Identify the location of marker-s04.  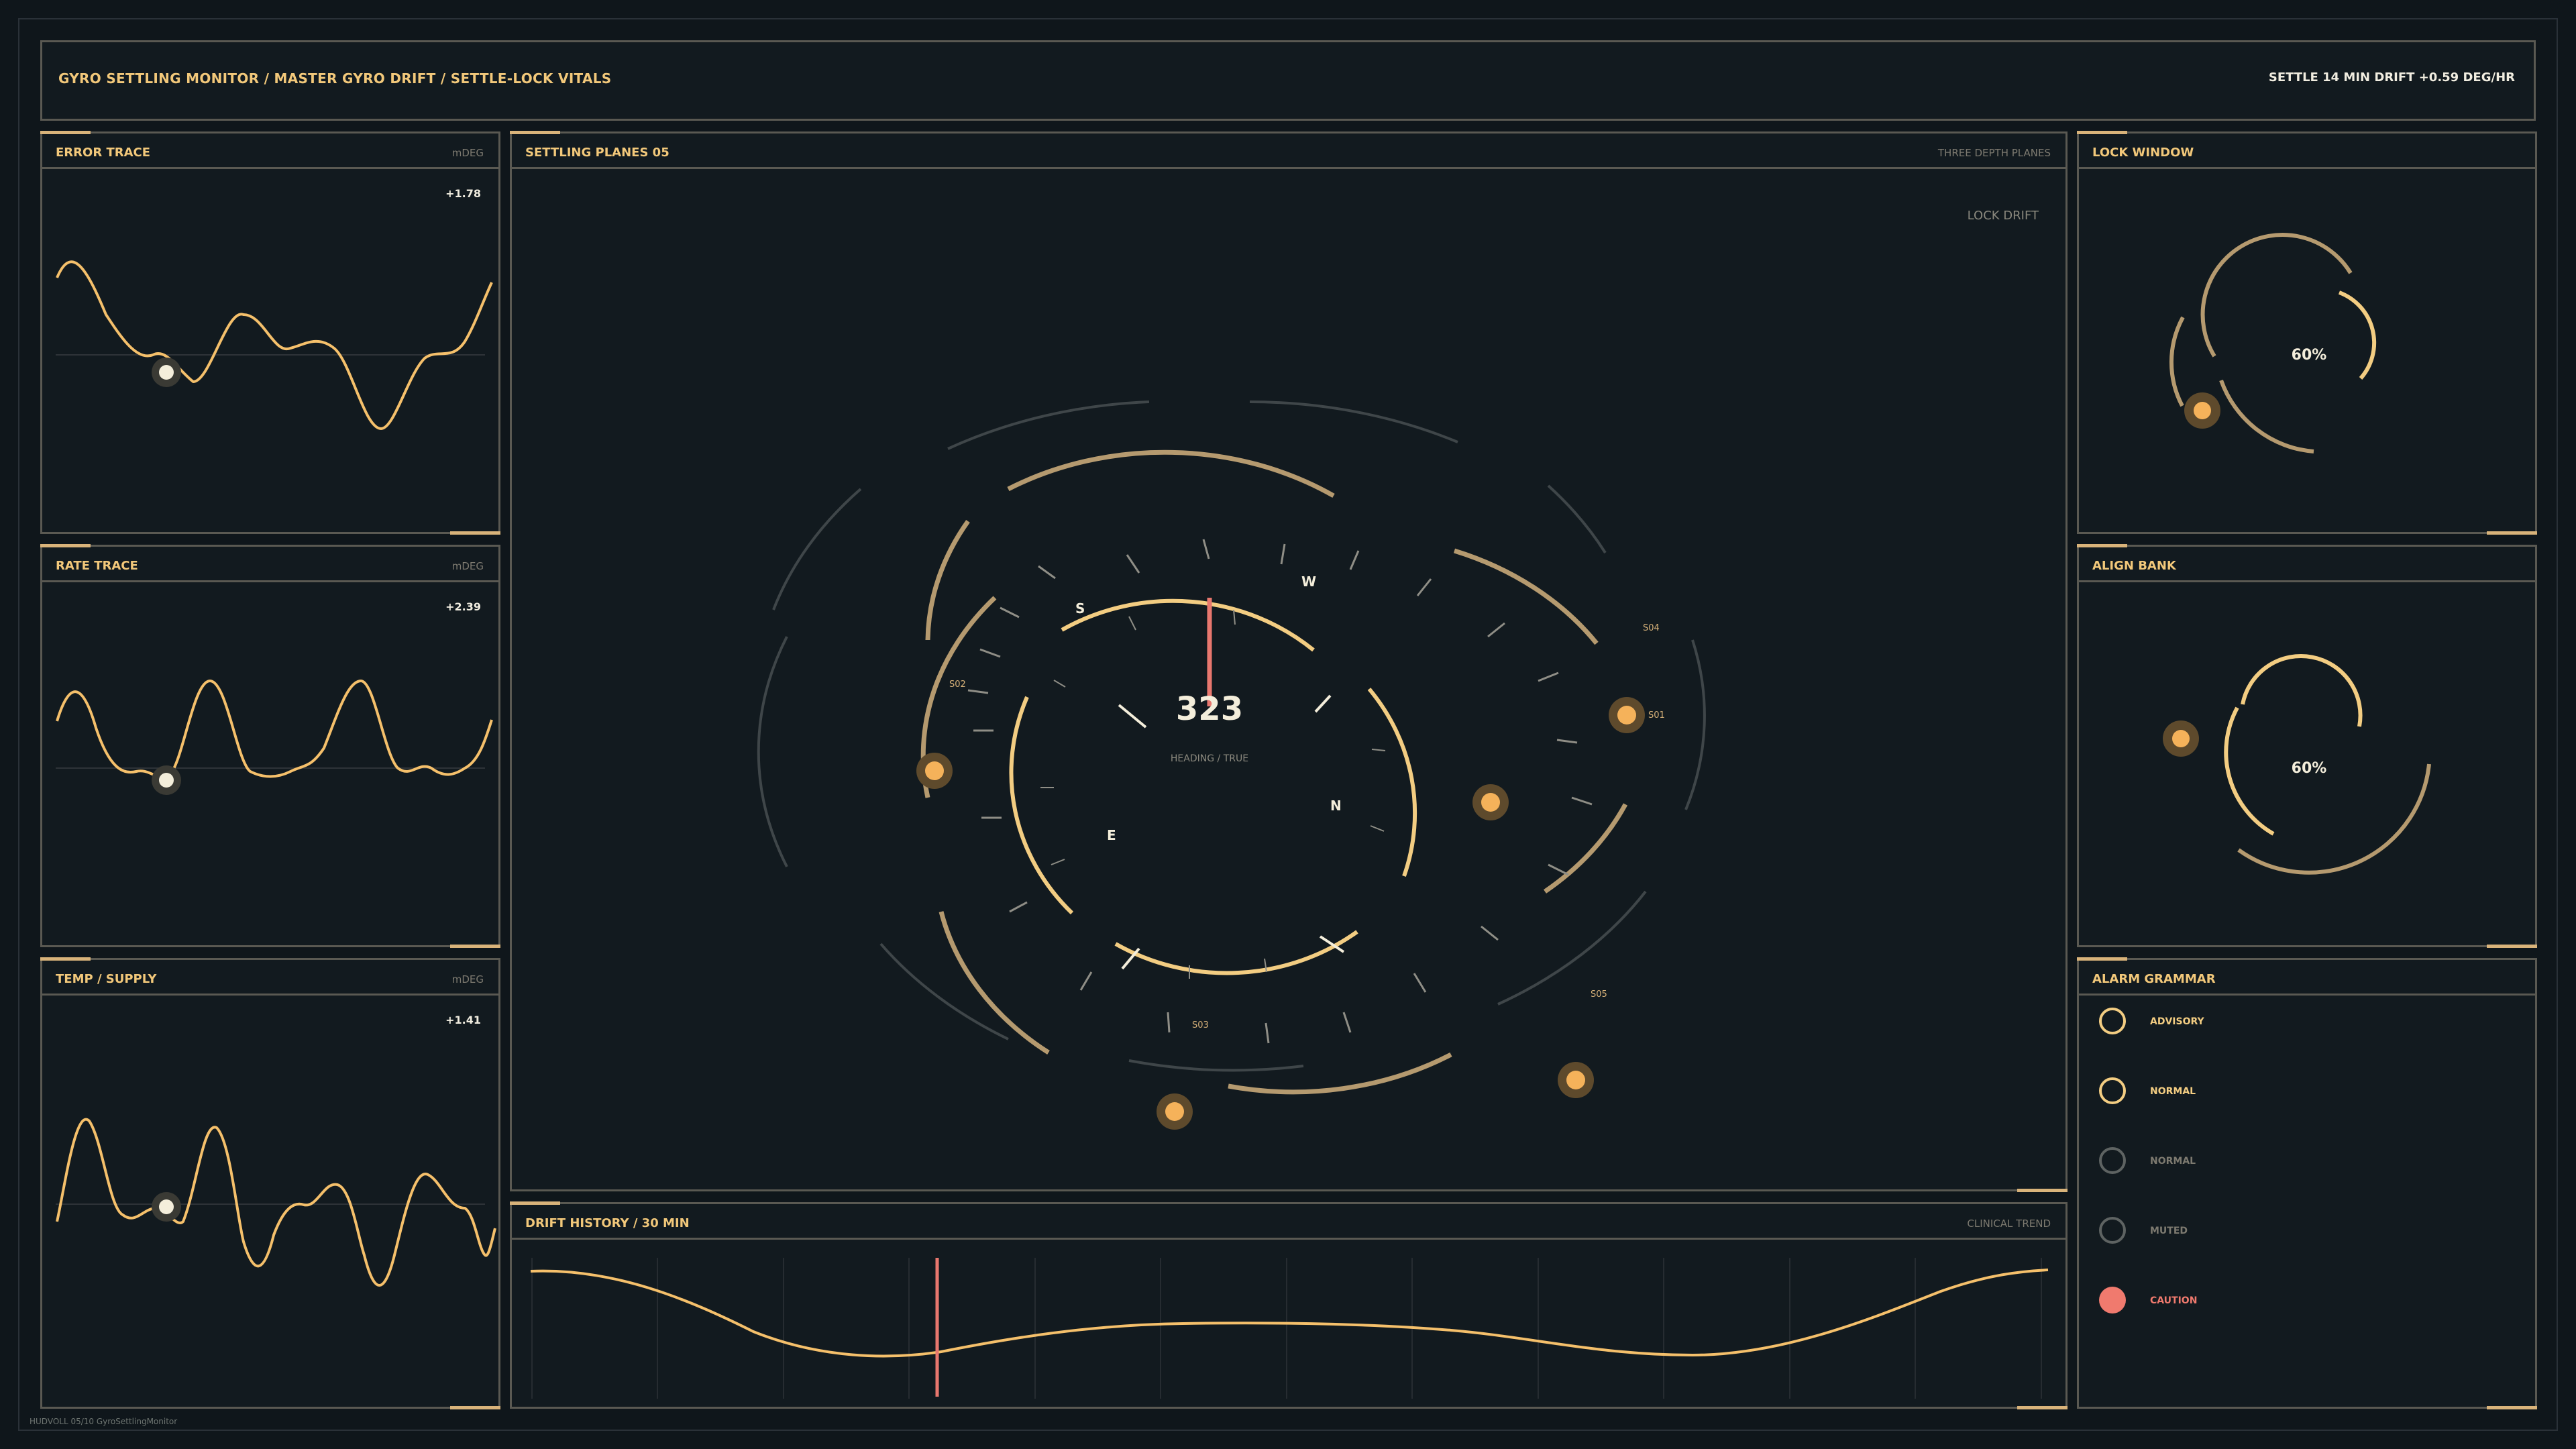
(1627, 715).